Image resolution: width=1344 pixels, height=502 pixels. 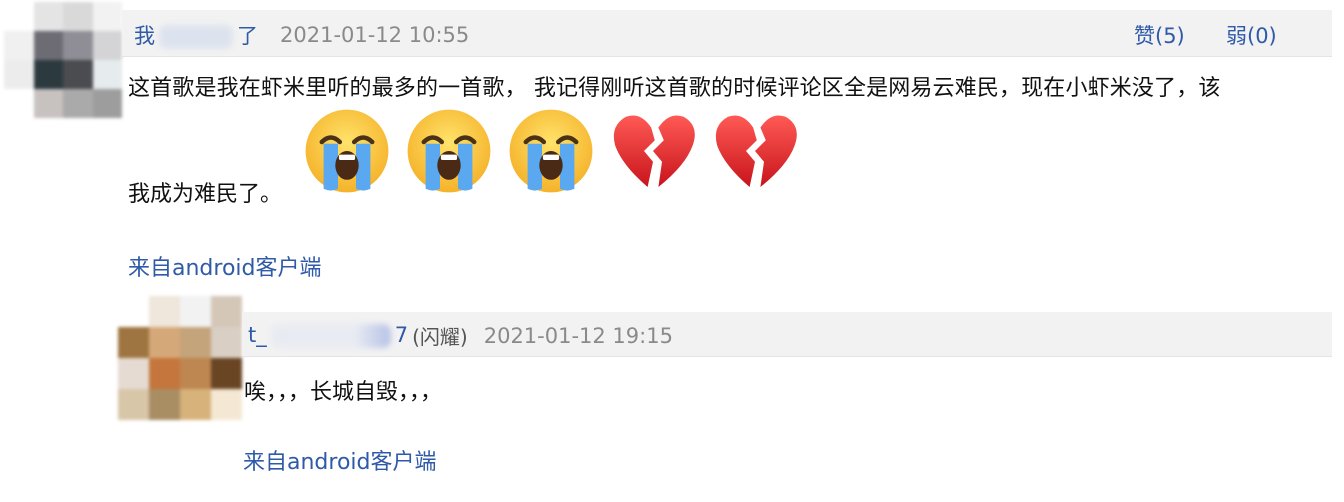 I want to click on username-link: t_ 7, so click(x=328, y=335).